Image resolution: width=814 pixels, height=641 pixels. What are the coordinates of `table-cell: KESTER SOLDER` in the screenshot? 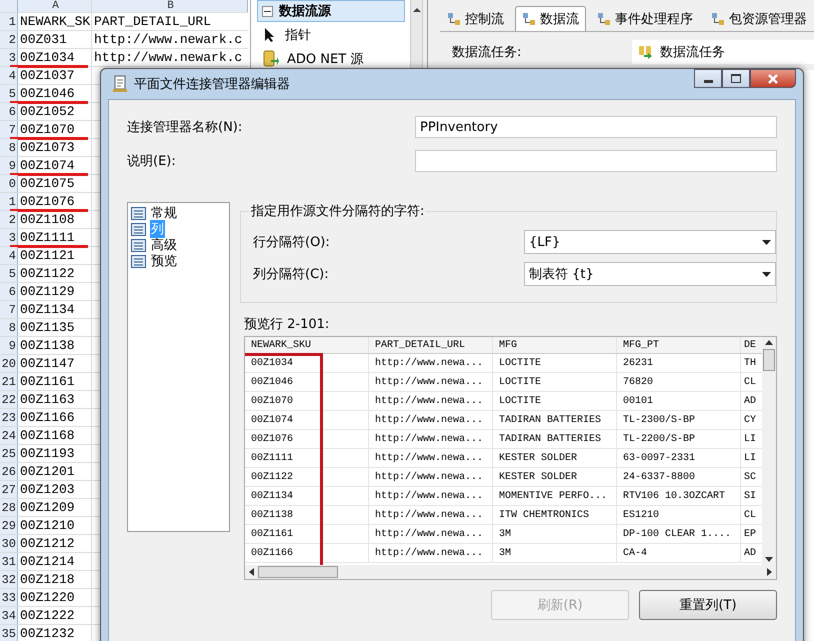 It's located at (555, 458).